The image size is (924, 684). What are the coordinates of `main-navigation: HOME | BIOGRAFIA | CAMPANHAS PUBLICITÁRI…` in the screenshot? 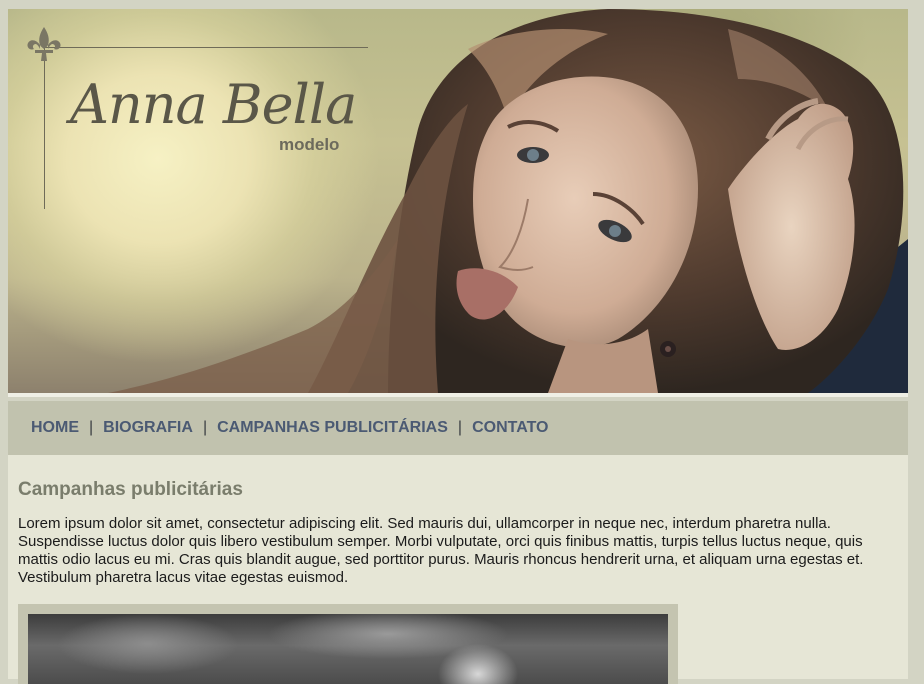 It's located at (458, 428).